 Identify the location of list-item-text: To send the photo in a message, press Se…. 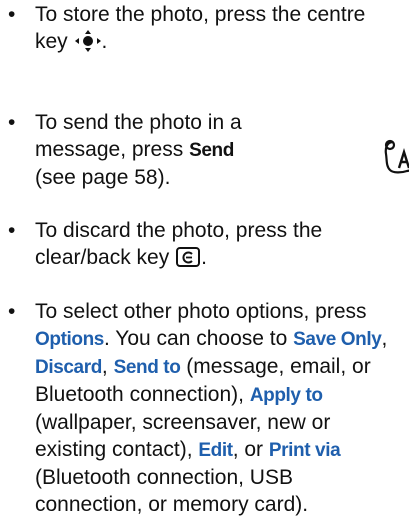
(151, 150).